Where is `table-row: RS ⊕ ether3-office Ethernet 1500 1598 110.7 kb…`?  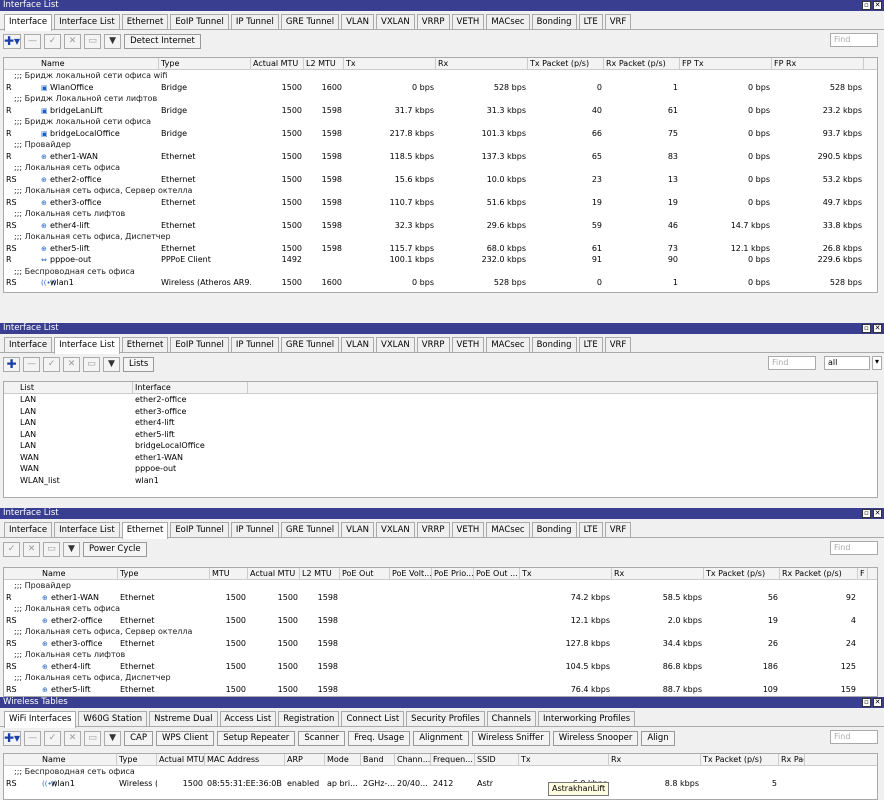 table-row: RS ⊕ ether3-office Ethernet 1500 1598 110.7 kb… is located at coordinates (440, 203).